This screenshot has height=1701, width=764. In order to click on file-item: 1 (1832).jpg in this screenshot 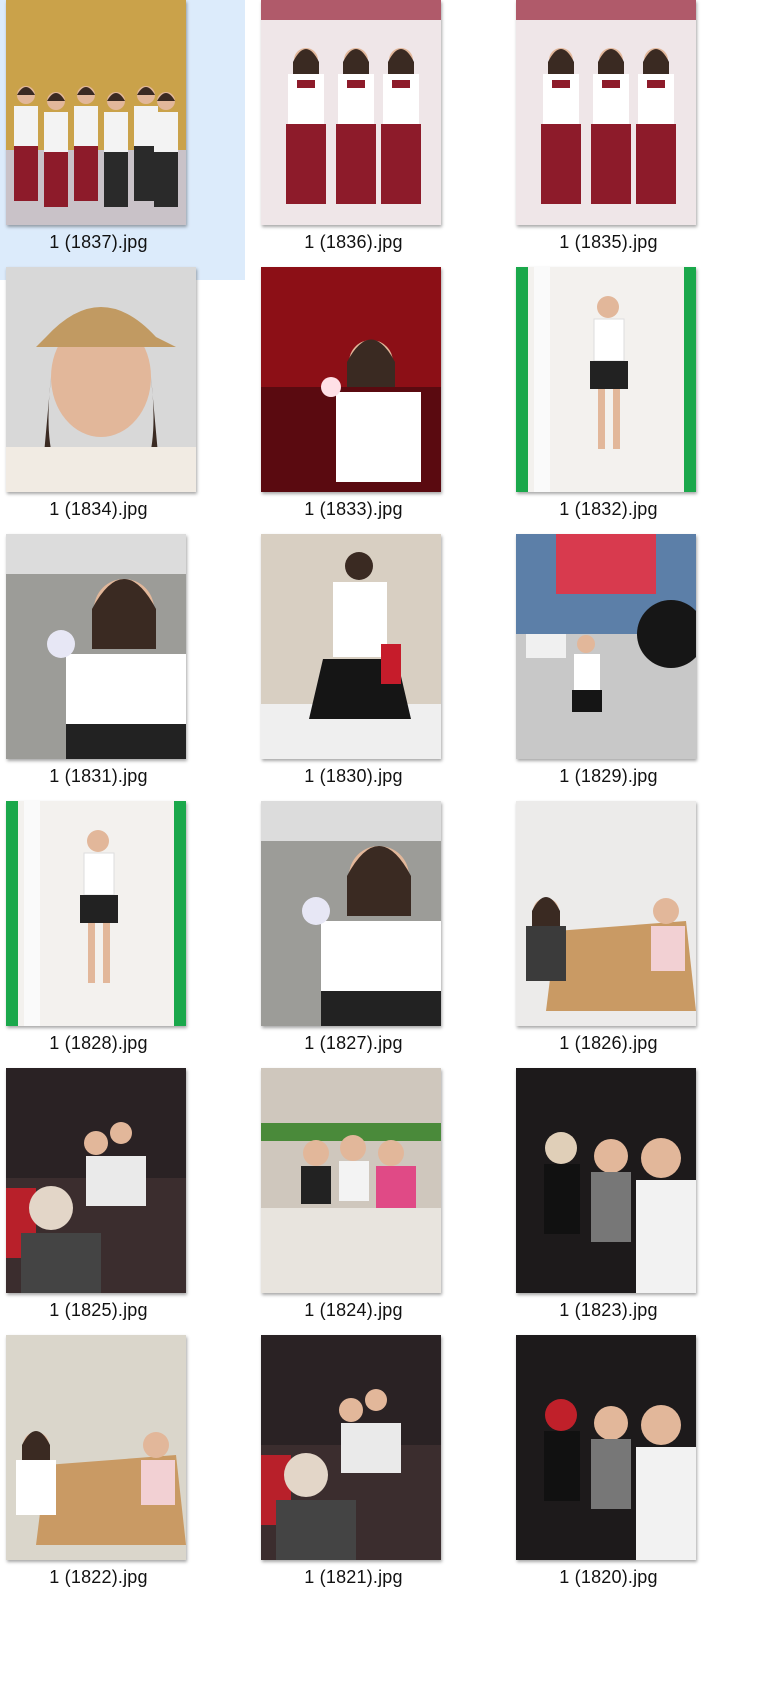, I will do `click(632, 407)`.